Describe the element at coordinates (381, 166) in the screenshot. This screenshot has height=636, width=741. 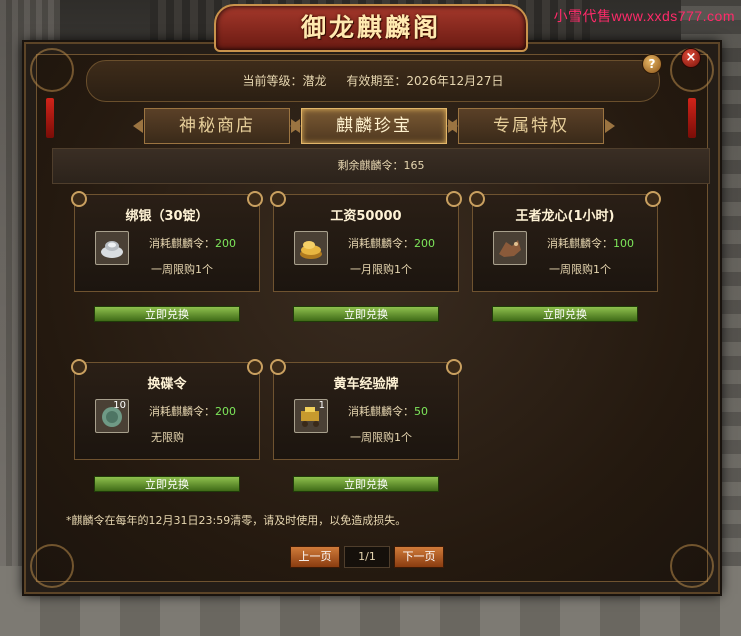
I see `remaining-tokens: 剩余麒麟令：165` at that location.